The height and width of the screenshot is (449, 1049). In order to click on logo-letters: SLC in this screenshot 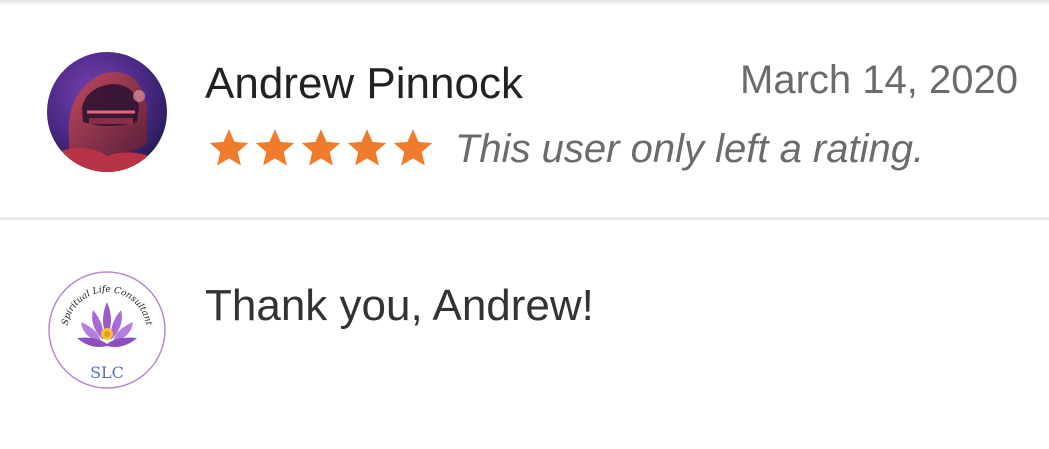, I will do `click(107, 372)`.